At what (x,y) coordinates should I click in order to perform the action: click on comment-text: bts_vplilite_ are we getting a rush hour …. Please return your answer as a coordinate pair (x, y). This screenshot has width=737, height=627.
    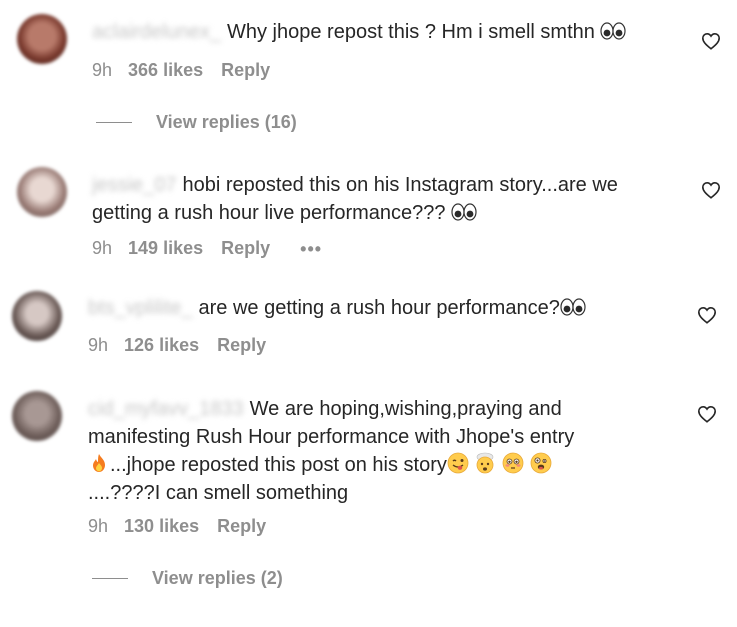
    Looking at the image, I should click on (378, 308).